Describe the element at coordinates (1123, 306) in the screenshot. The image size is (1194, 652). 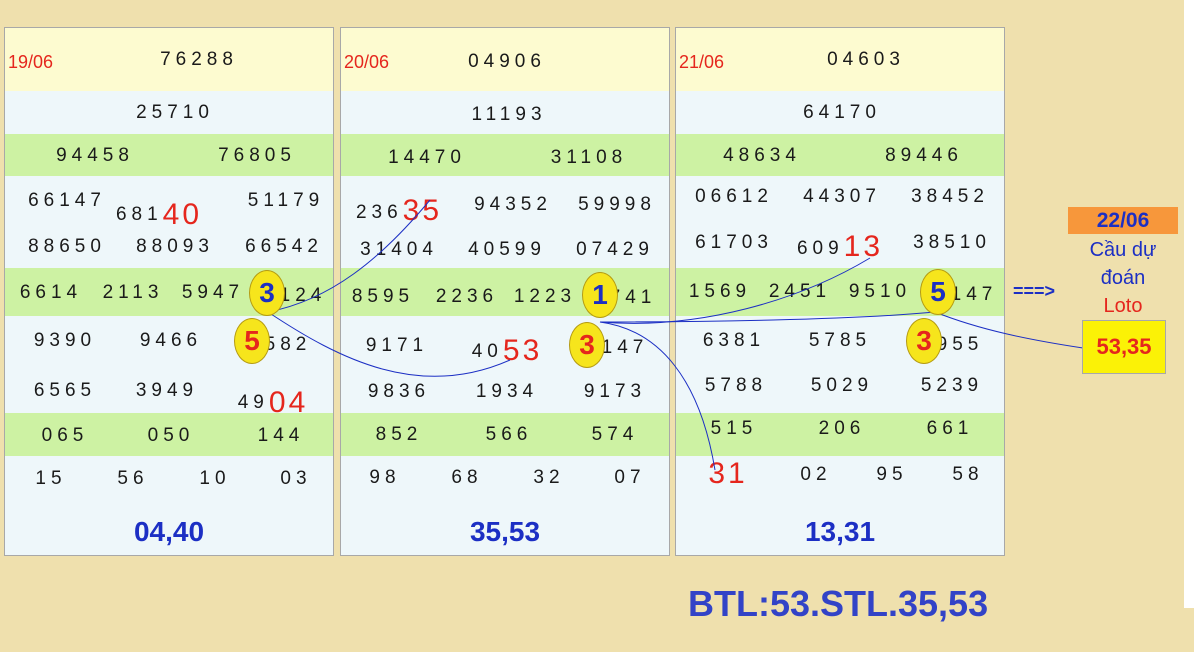
I see `prediction-label-line: Loto` at that location.